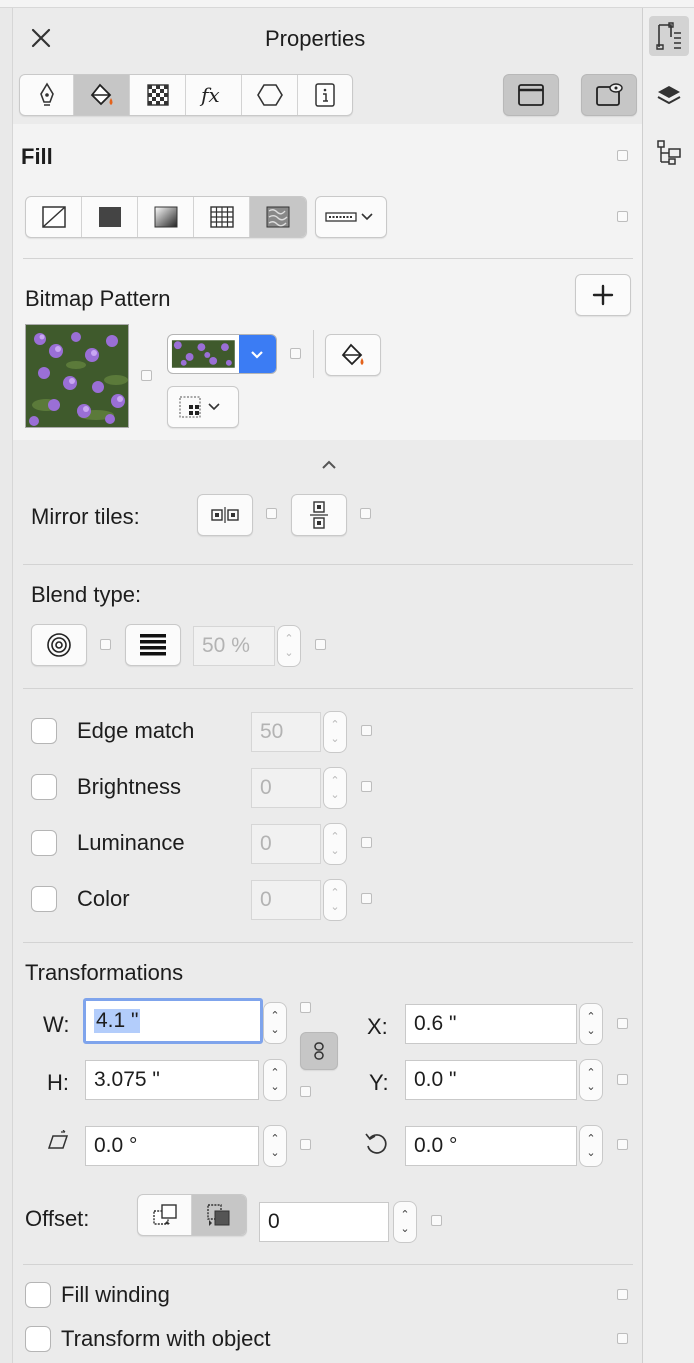  What do you see at coordinates (219, 1215) in the screenshot?
I see `column-offset-button` at bounding box center [219, 1215].